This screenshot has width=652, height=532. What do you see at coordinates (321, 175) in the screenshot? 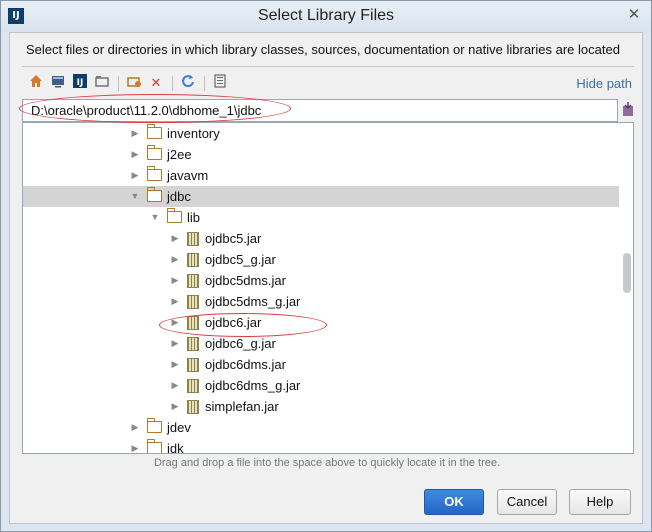
I see `tree-item-folder: ▶ javavm` at bounding box center [321, 175].